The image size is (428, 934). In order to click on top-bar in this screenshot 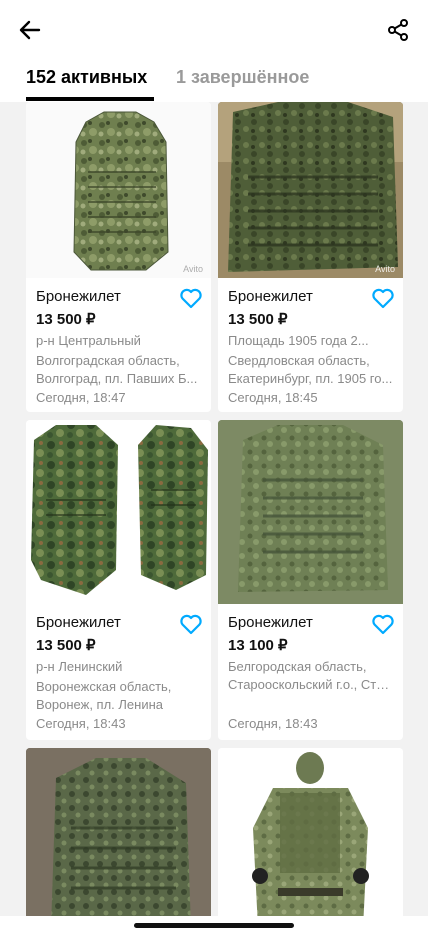, I will do `click(214, 31)`.